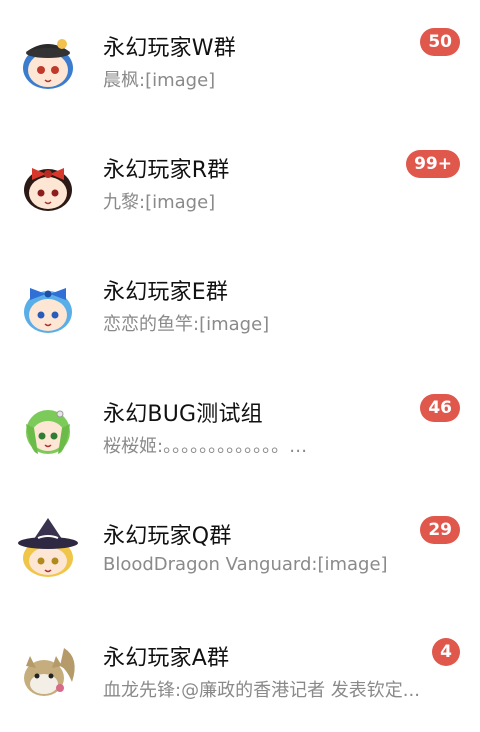 Image resolution: width=480 pixels, height=732 pixels. I want to click on blue-bow-avatar-icon, so click(48, 304).